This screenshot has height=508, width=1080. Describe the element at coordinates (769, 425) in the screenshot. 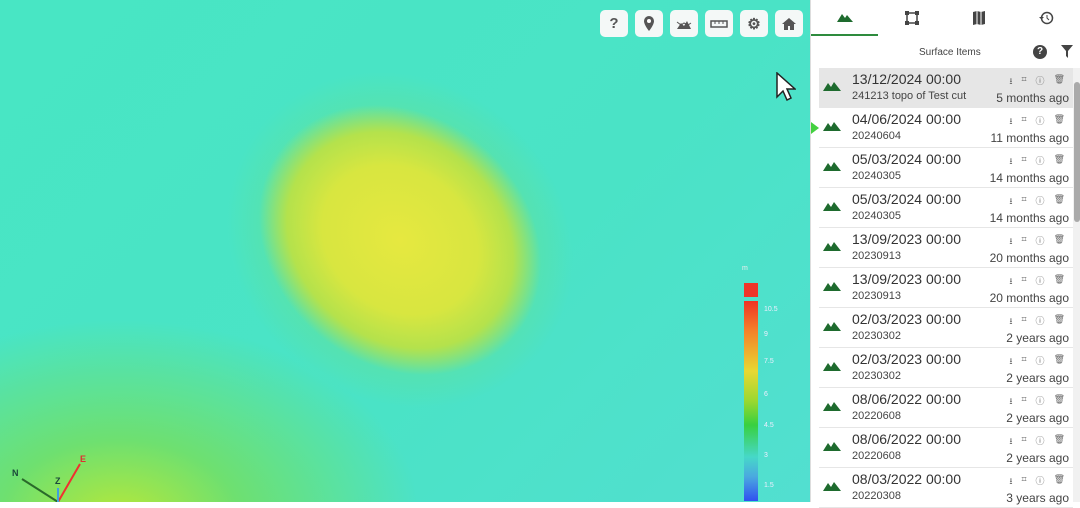

I see `legend-label: 4.5` at that location.